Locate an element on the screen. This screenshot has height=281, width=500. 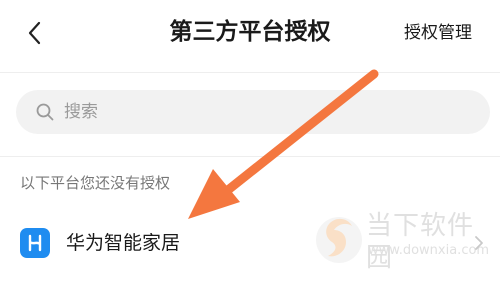
chevron-right-icon is located at coordinates (479, 243).